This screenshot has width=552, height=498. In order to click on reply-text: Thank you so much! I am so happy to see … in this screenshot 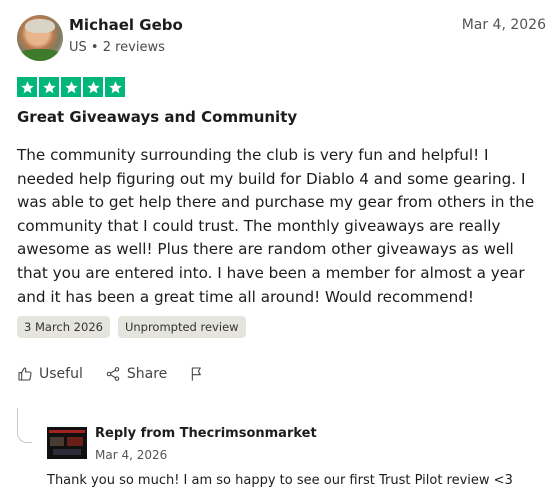, I will do `click(280, 480)`.